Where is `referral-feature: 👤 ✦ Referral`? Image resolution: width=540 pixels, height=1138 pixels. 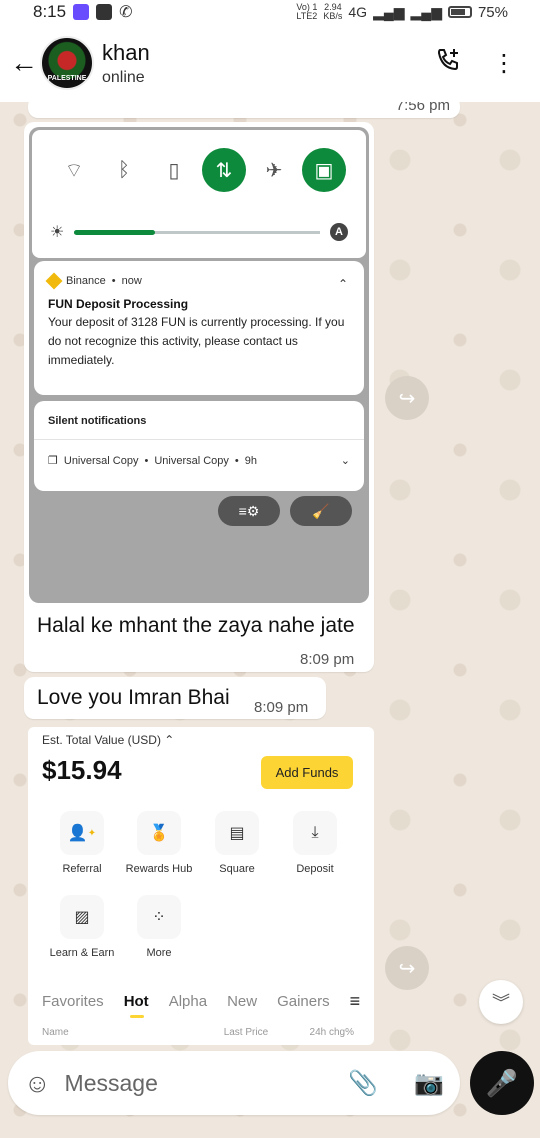
referral-feature: 👤 ✦ Referral is located at coordinates (82, 843).